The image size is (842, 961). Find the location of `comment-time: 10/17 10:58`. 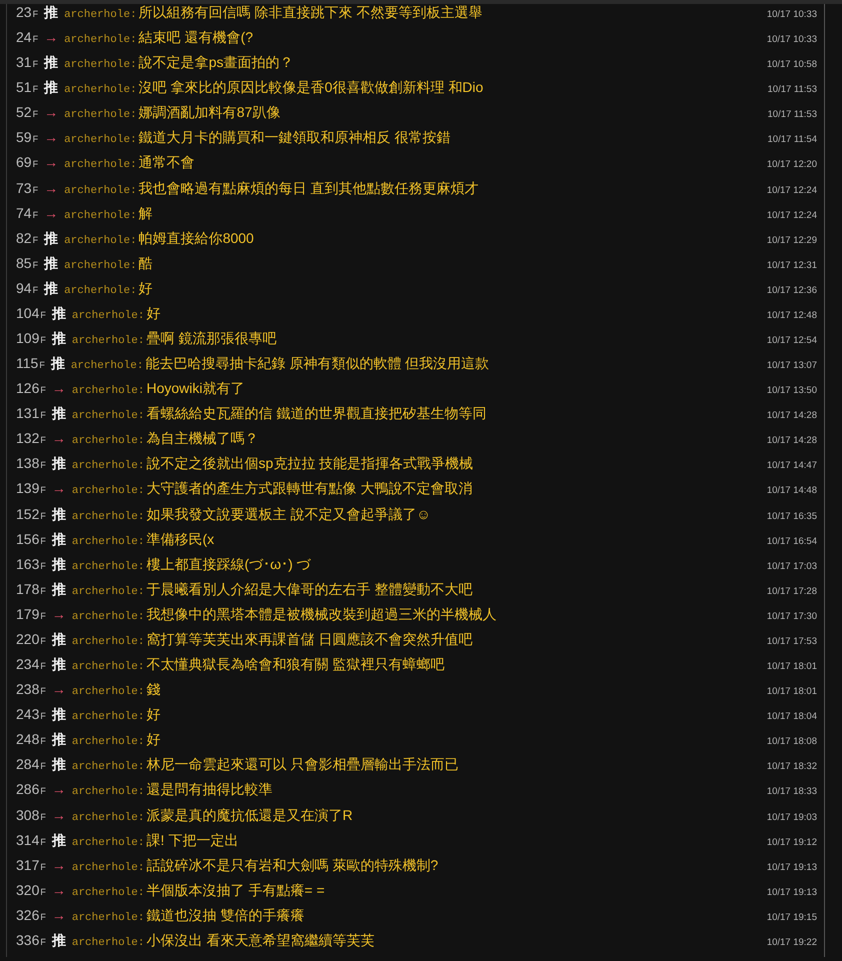

comment-time: 10/17 10:58 is located at coordinates (791, 65).